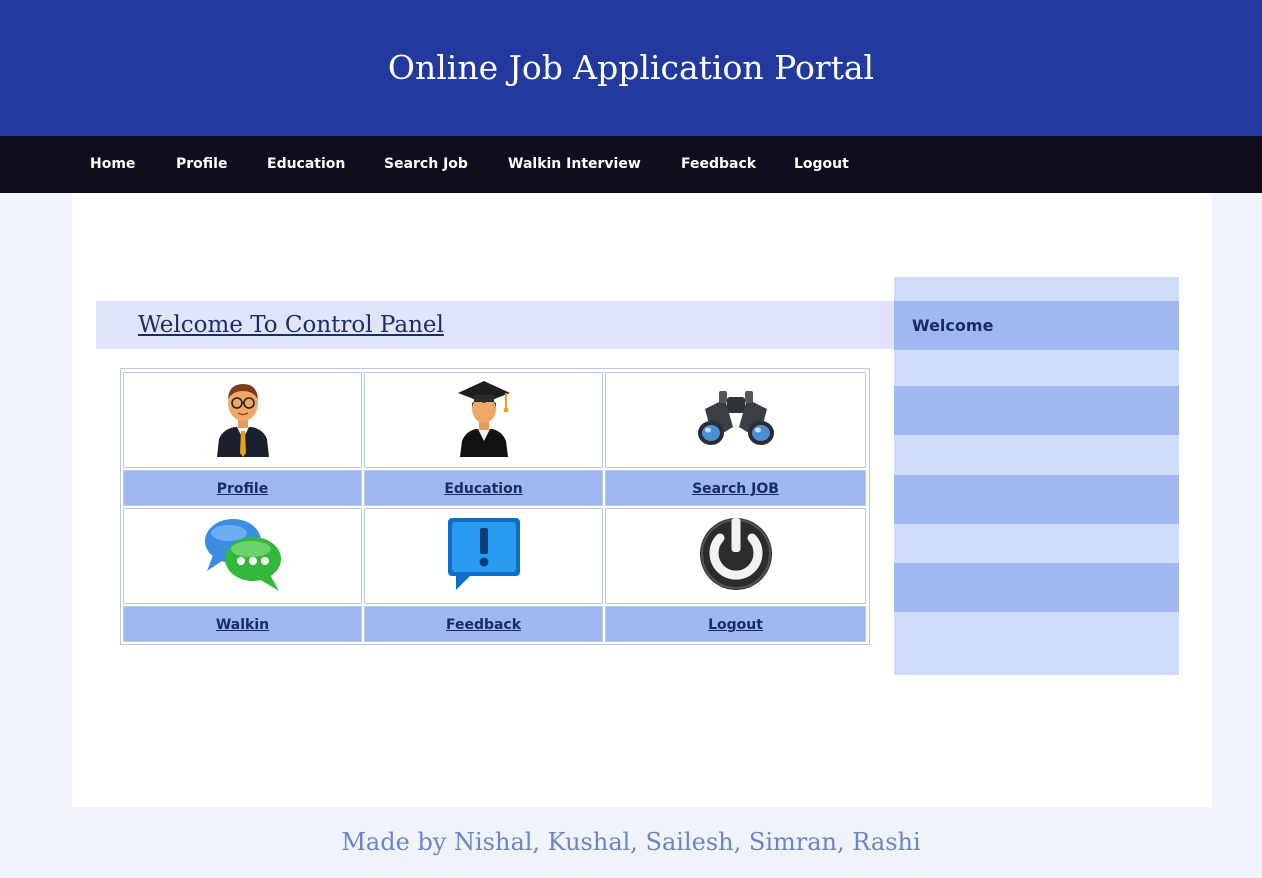 Image resolution: width=1262 pixels, height=878 pixels. I want to click on search-job-link: Search JOB, so click(735, 489).